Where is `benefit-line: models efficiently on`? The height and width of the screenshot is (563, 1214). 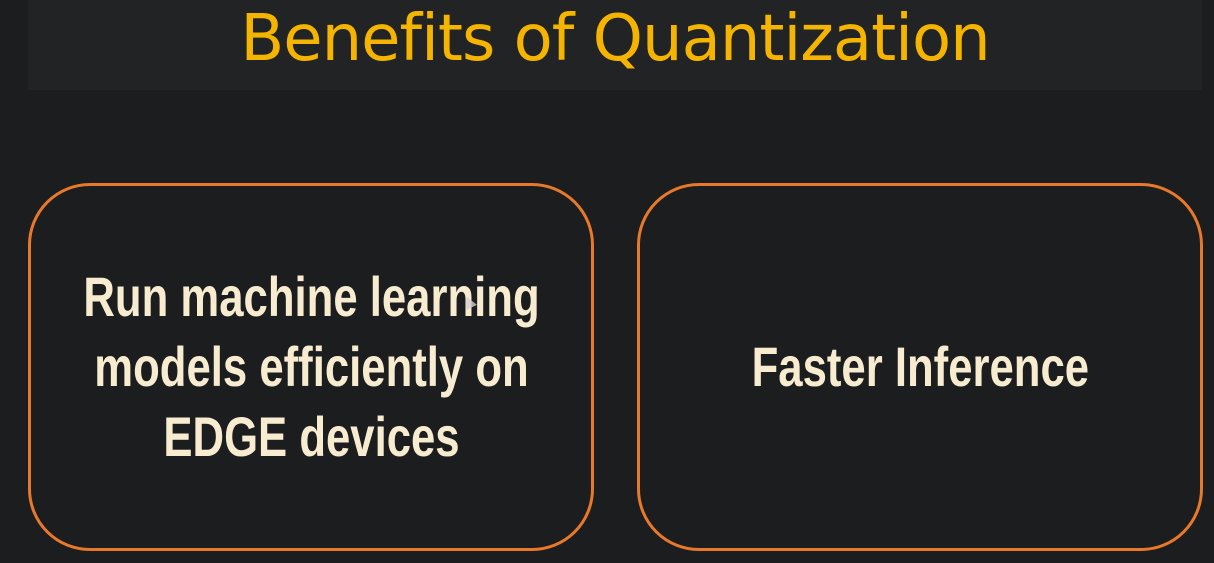
benefit-line: models efficiently on is located at coordinates (311, 366).